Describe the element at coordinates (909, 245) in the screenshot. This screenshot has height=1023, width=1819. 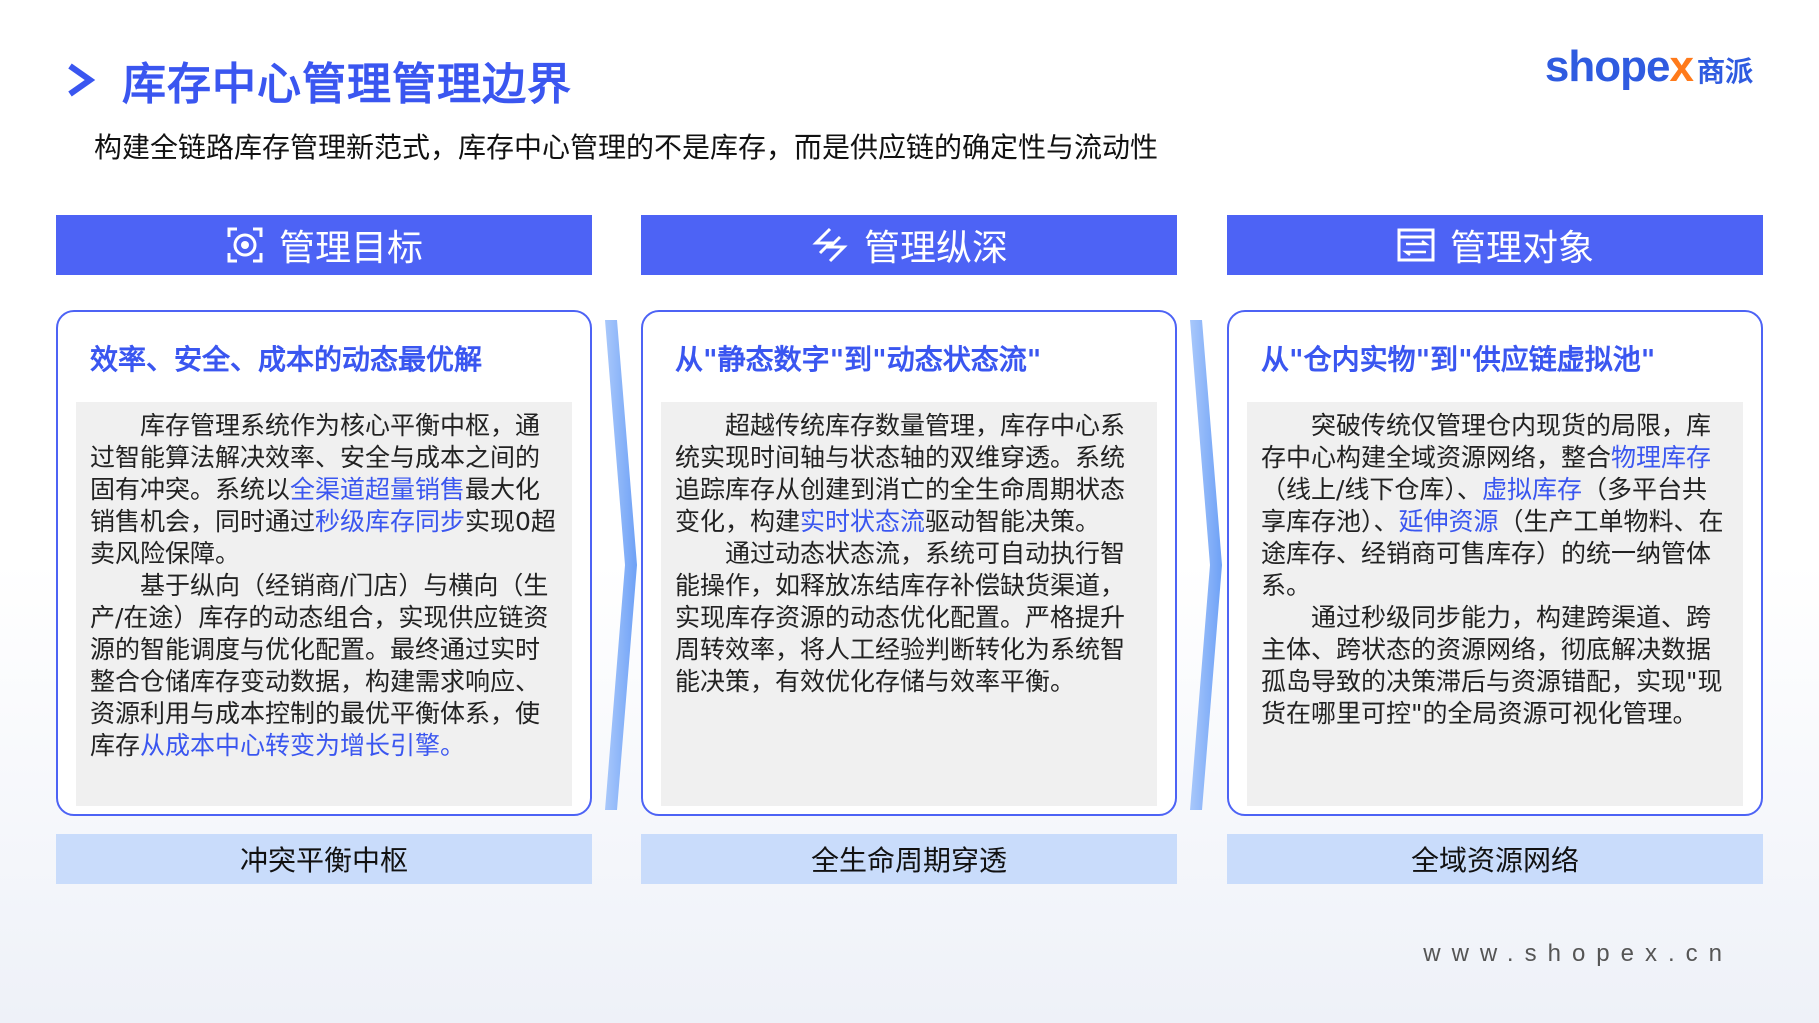
I see `column-header: 管理纵深` at that location.